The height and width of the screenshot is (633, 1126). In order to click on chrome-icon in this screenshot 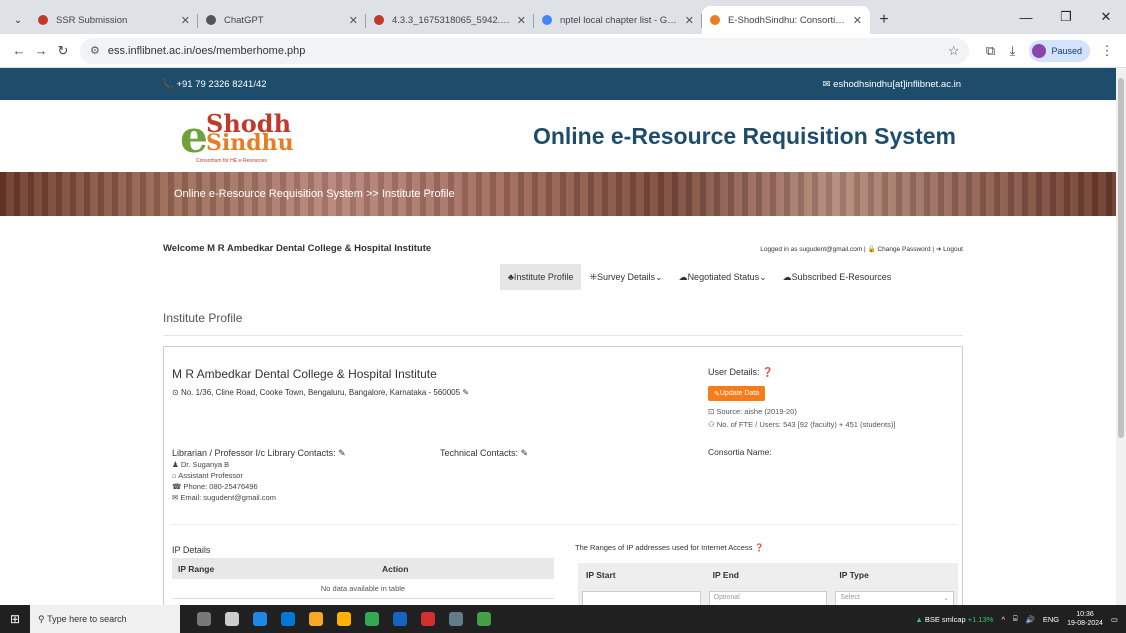, I will do `click(372, 619)`.